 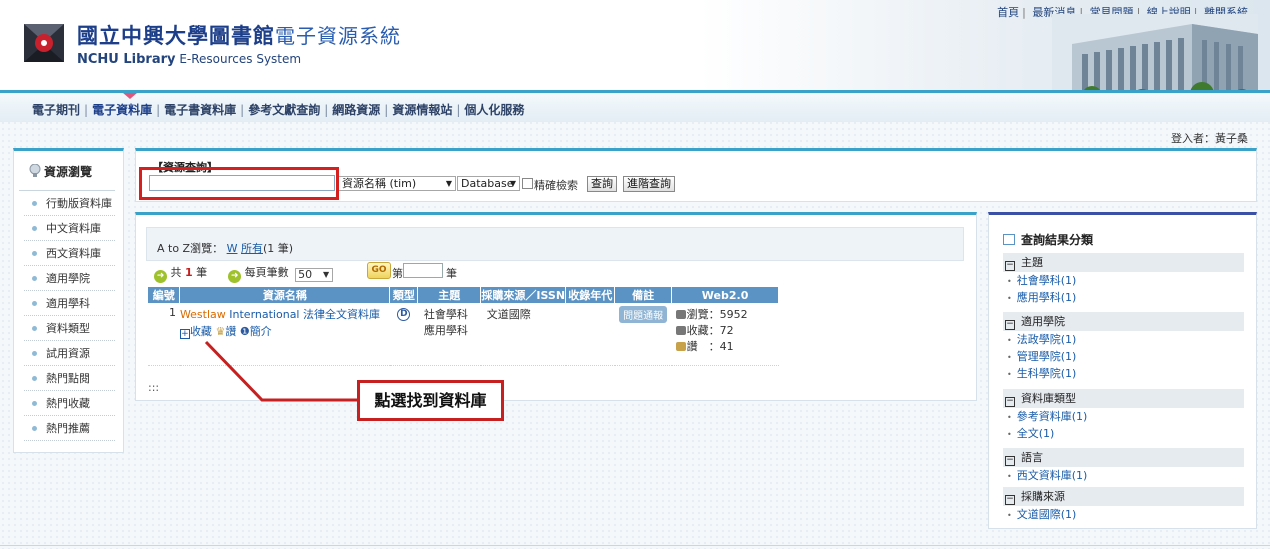 I want to click on sidebar-item-popular-saves: 熱門收藏, so click(x=69, y=403).